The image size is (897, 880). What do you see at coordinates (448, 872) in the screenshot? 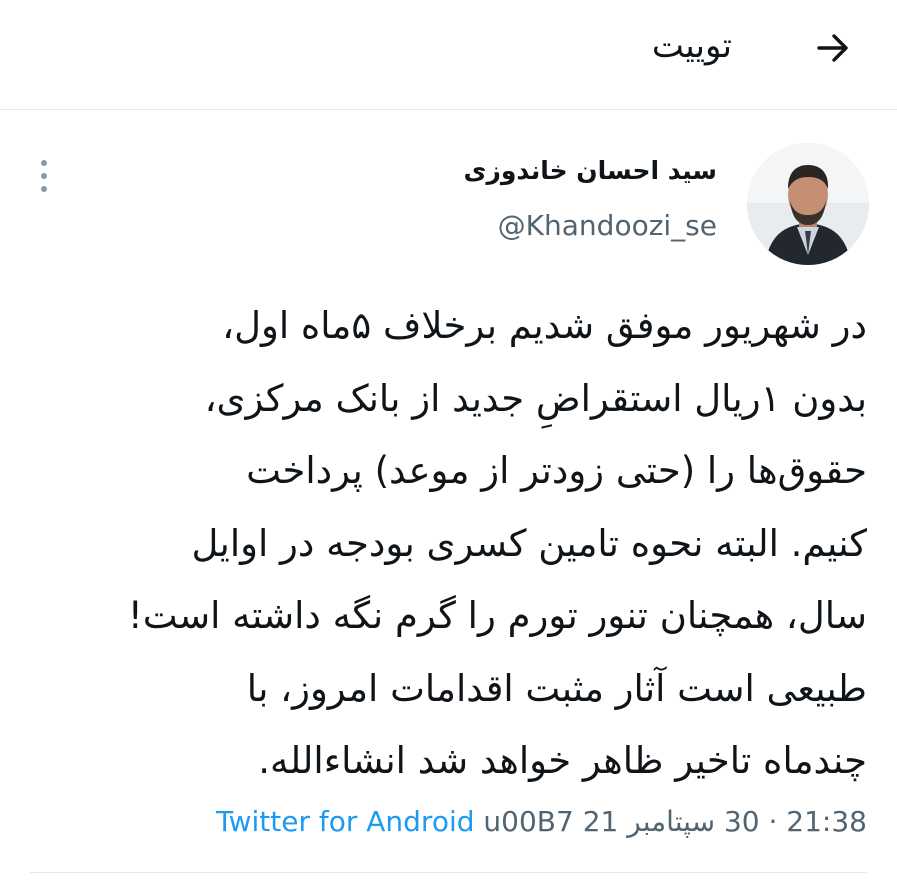
I see `divider` at bounding box center [448, 872].